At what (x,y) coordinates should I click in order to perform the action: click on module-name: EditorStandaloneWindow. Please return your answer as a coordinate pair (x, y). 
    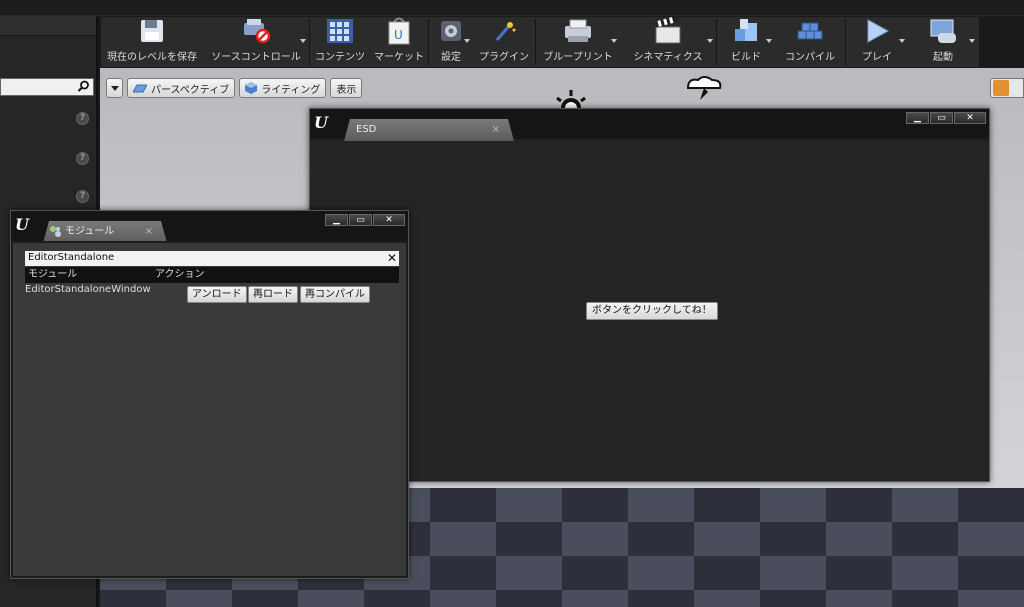
    Looking at the image, I should click on (88, 289).